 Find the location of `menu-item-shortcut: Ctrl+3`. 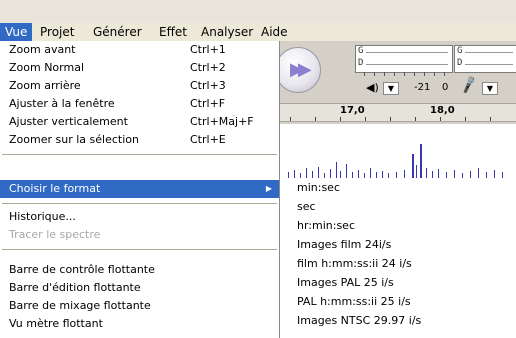

menu-item-shortcut: Ctrl+3 is located at coordinates (208, 85).